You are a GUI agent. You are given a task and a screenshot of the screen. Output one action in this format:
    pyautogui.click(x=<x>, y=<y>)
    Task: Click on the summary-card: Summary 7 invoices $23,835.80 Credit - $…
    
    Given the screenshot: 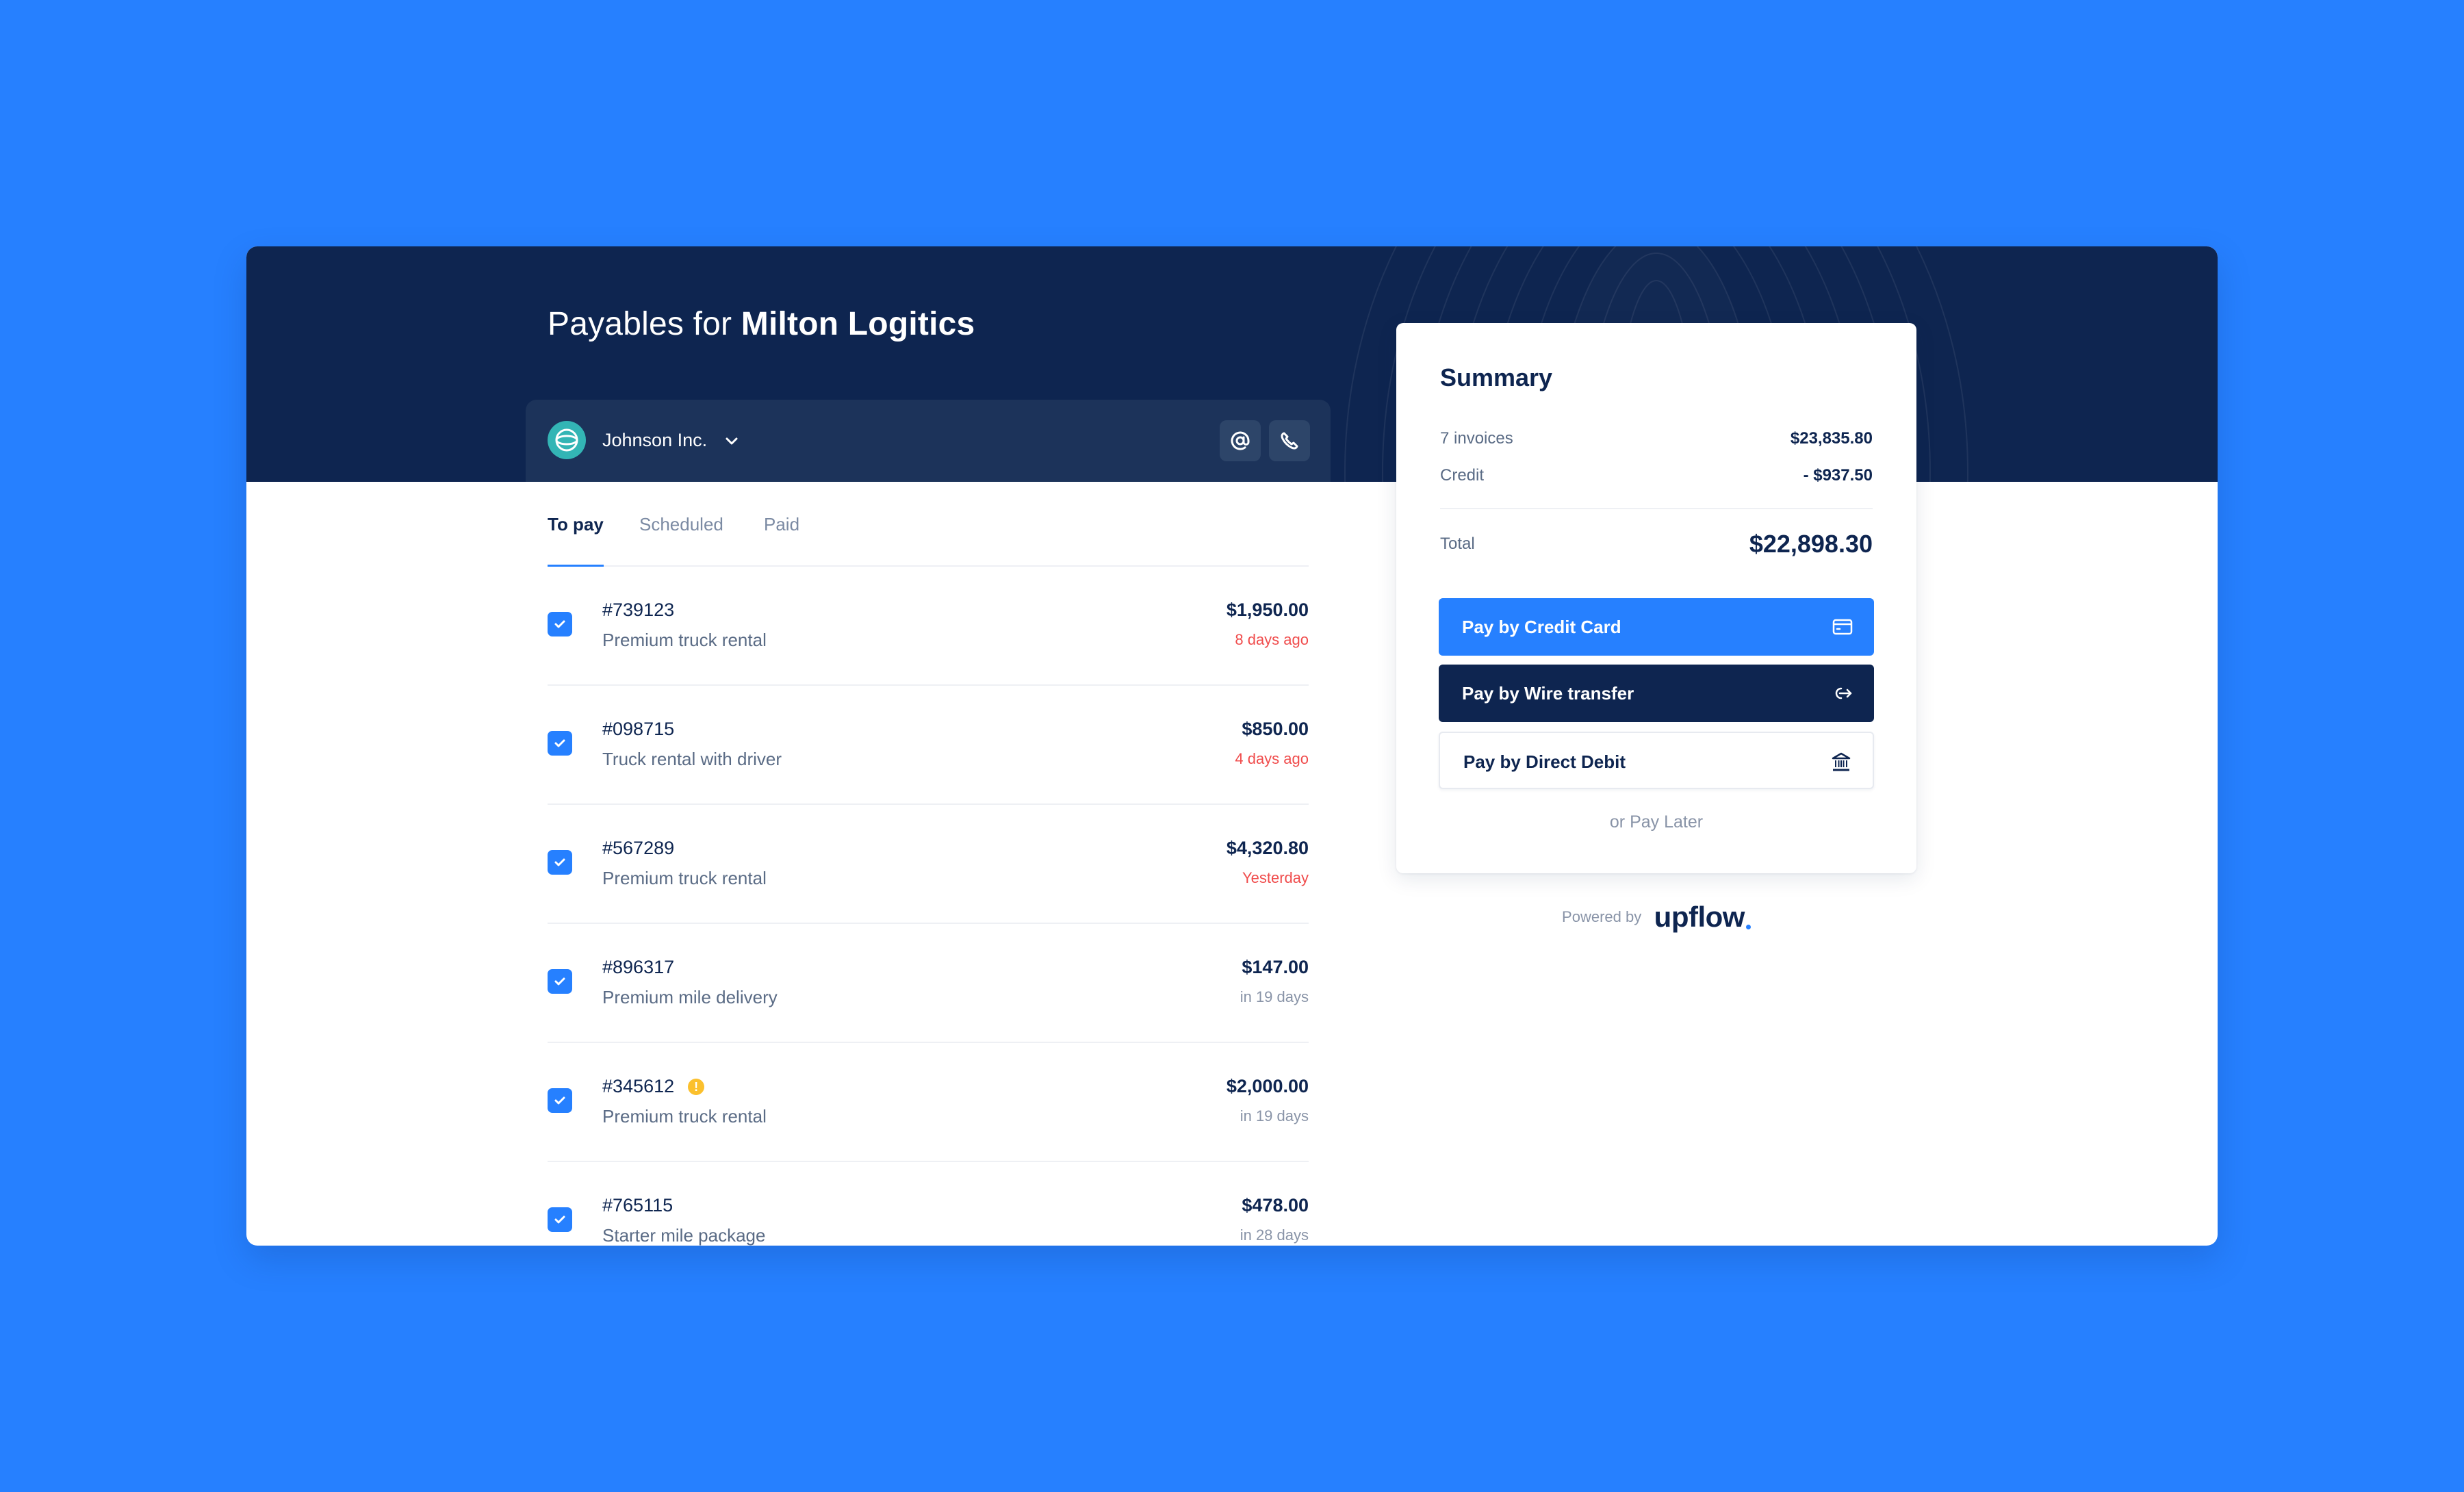 What is the action you would take?
    pyautogui.click(x=1656, y=598)
    